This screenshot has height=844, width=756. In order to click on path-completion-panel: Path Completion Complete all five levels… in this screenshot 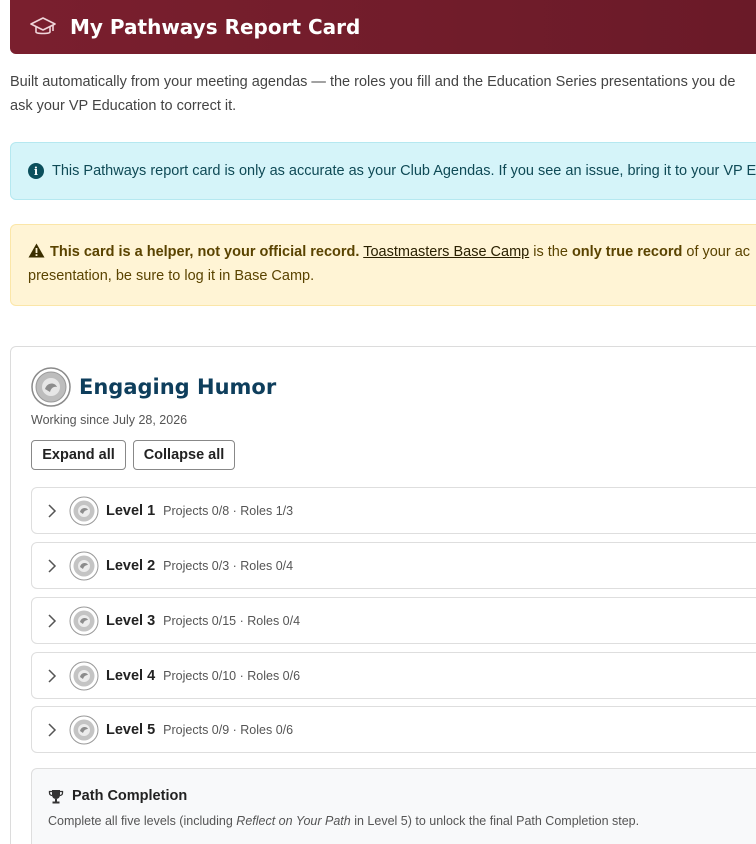, I will do `click(393, 806)`.